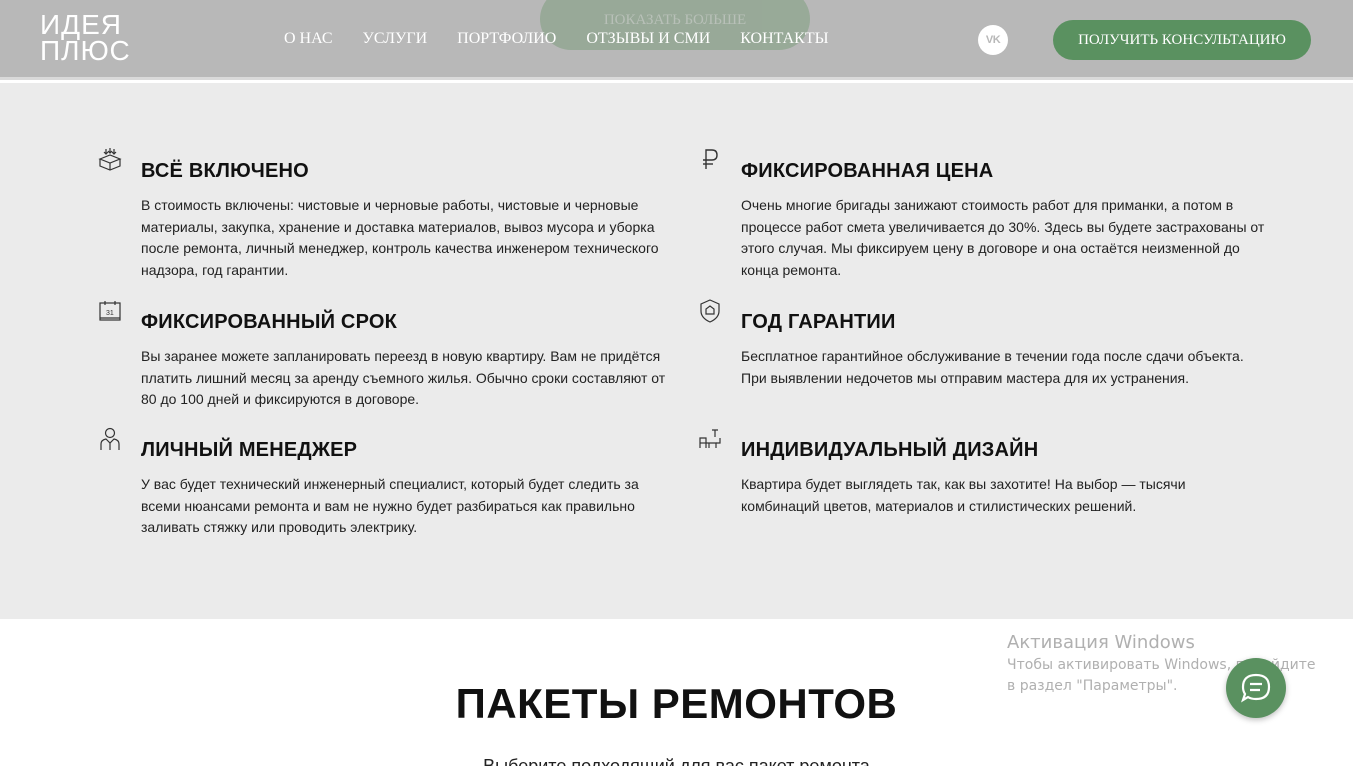 This screenshot has width=1353, height=766. Describe the element at coordinates (710, 160) in the screenshot. I see `ruble-icon` at that location.